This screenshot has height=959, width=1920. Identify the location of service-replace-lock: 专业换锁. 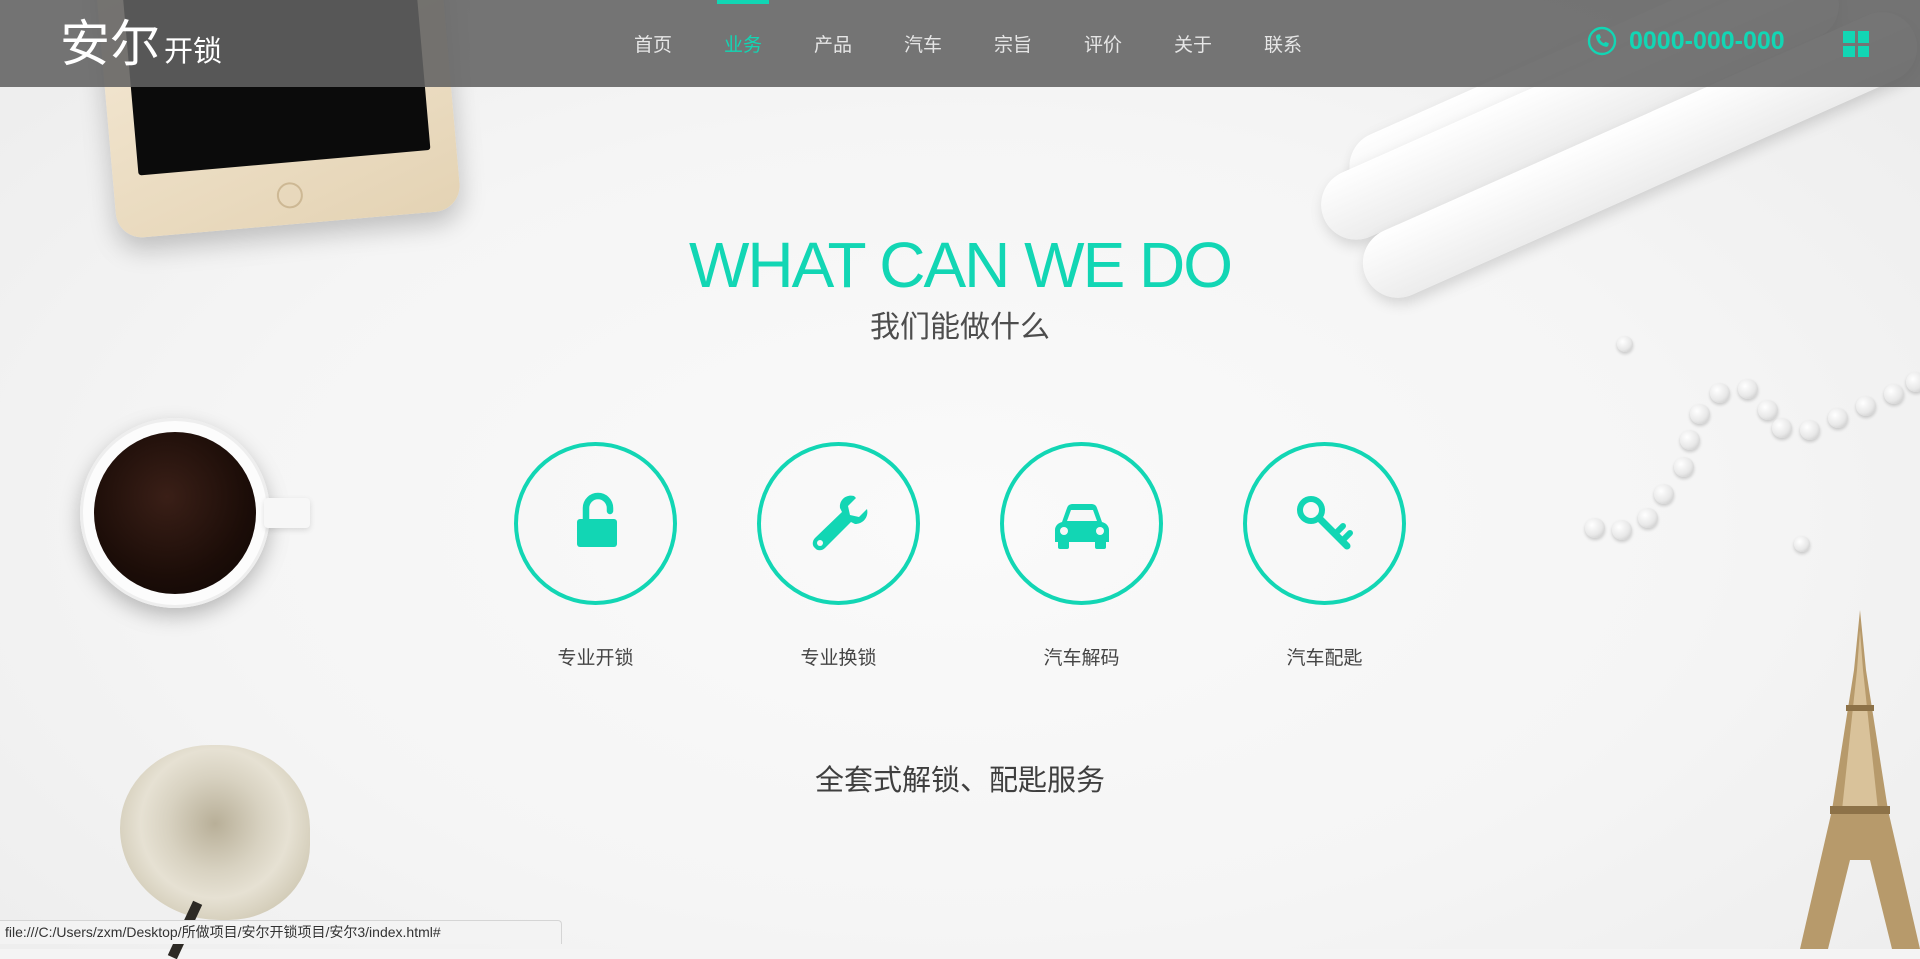
(838, 556).